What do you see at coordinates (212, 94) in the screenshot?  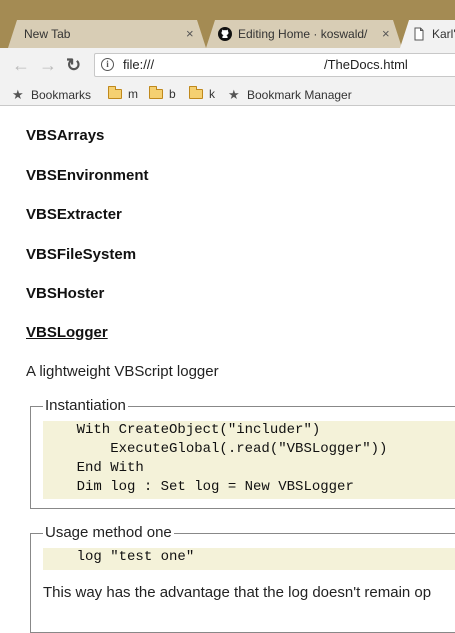 I see `bookmark-label: k` at bounding box center [212, 94].